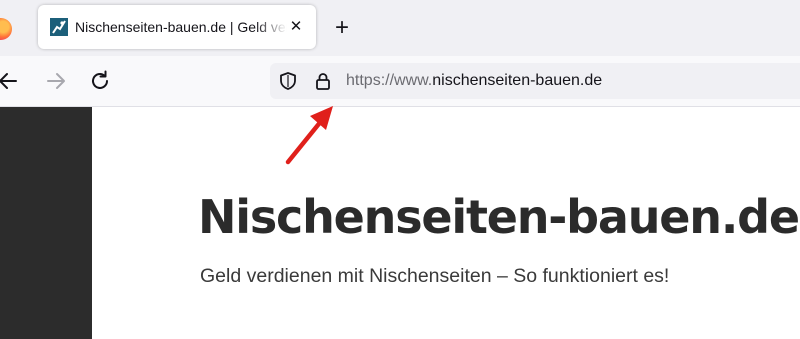 The width and height of the screenshot is (800, 339). What do you see at coordinates (10, 81) in the screenshot?
I see `back-arrow-icon` at bounding box center [10, 81].